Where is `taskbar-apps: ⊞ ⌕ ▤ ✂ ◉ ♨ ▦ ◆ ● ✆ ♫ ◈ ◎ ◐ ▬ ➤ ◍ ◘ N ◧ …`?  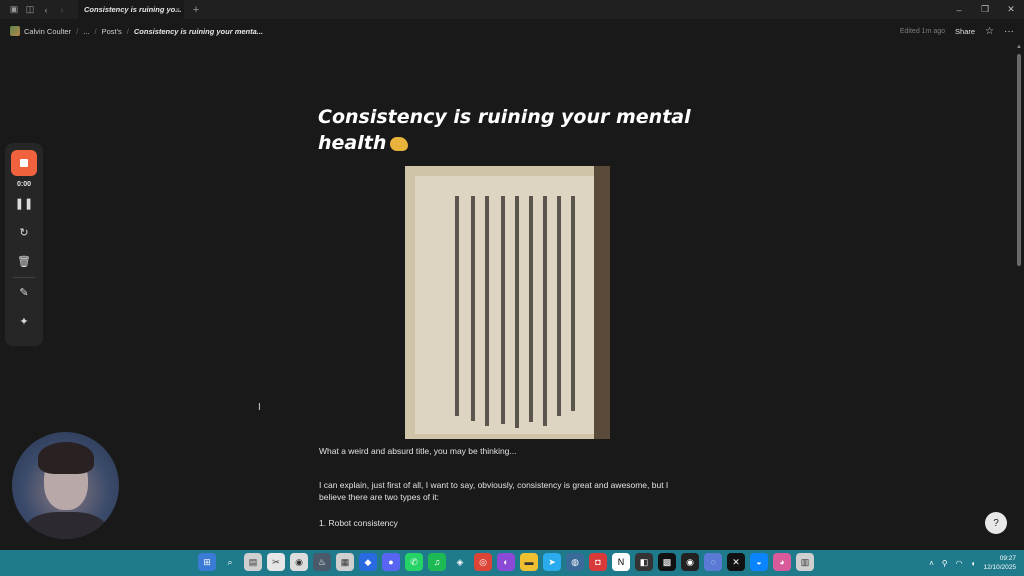 taskbar-apps: ⊞ ⌕ ▤ ✂ ◉ ♨ ▦ ◆ ● ✆ ♫ ◈ ◎ ◐ ▬ ➤ ◍ ◘ N ◧ … is located at coordinates (506, 562).